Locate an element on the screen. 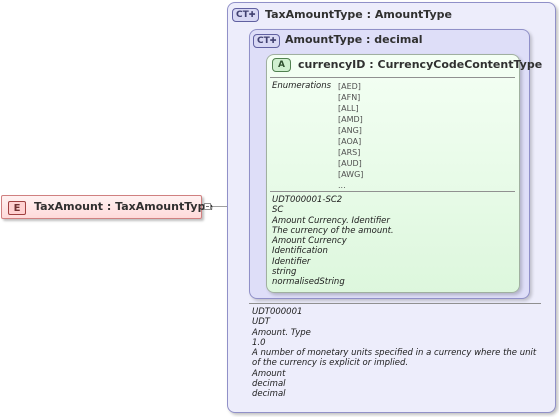  element-badge: E is located at coordinates (17, 208).